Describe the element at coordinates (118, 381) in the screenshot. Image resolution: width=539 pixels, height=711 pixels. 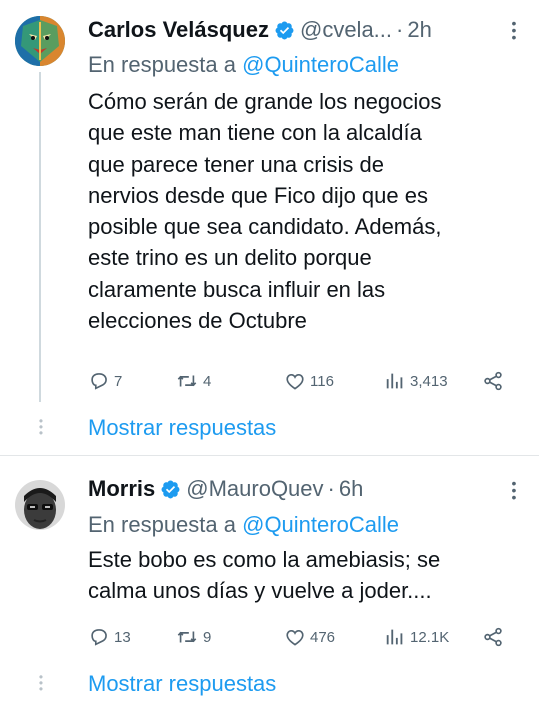
I see `reply-count: 7` at that location.